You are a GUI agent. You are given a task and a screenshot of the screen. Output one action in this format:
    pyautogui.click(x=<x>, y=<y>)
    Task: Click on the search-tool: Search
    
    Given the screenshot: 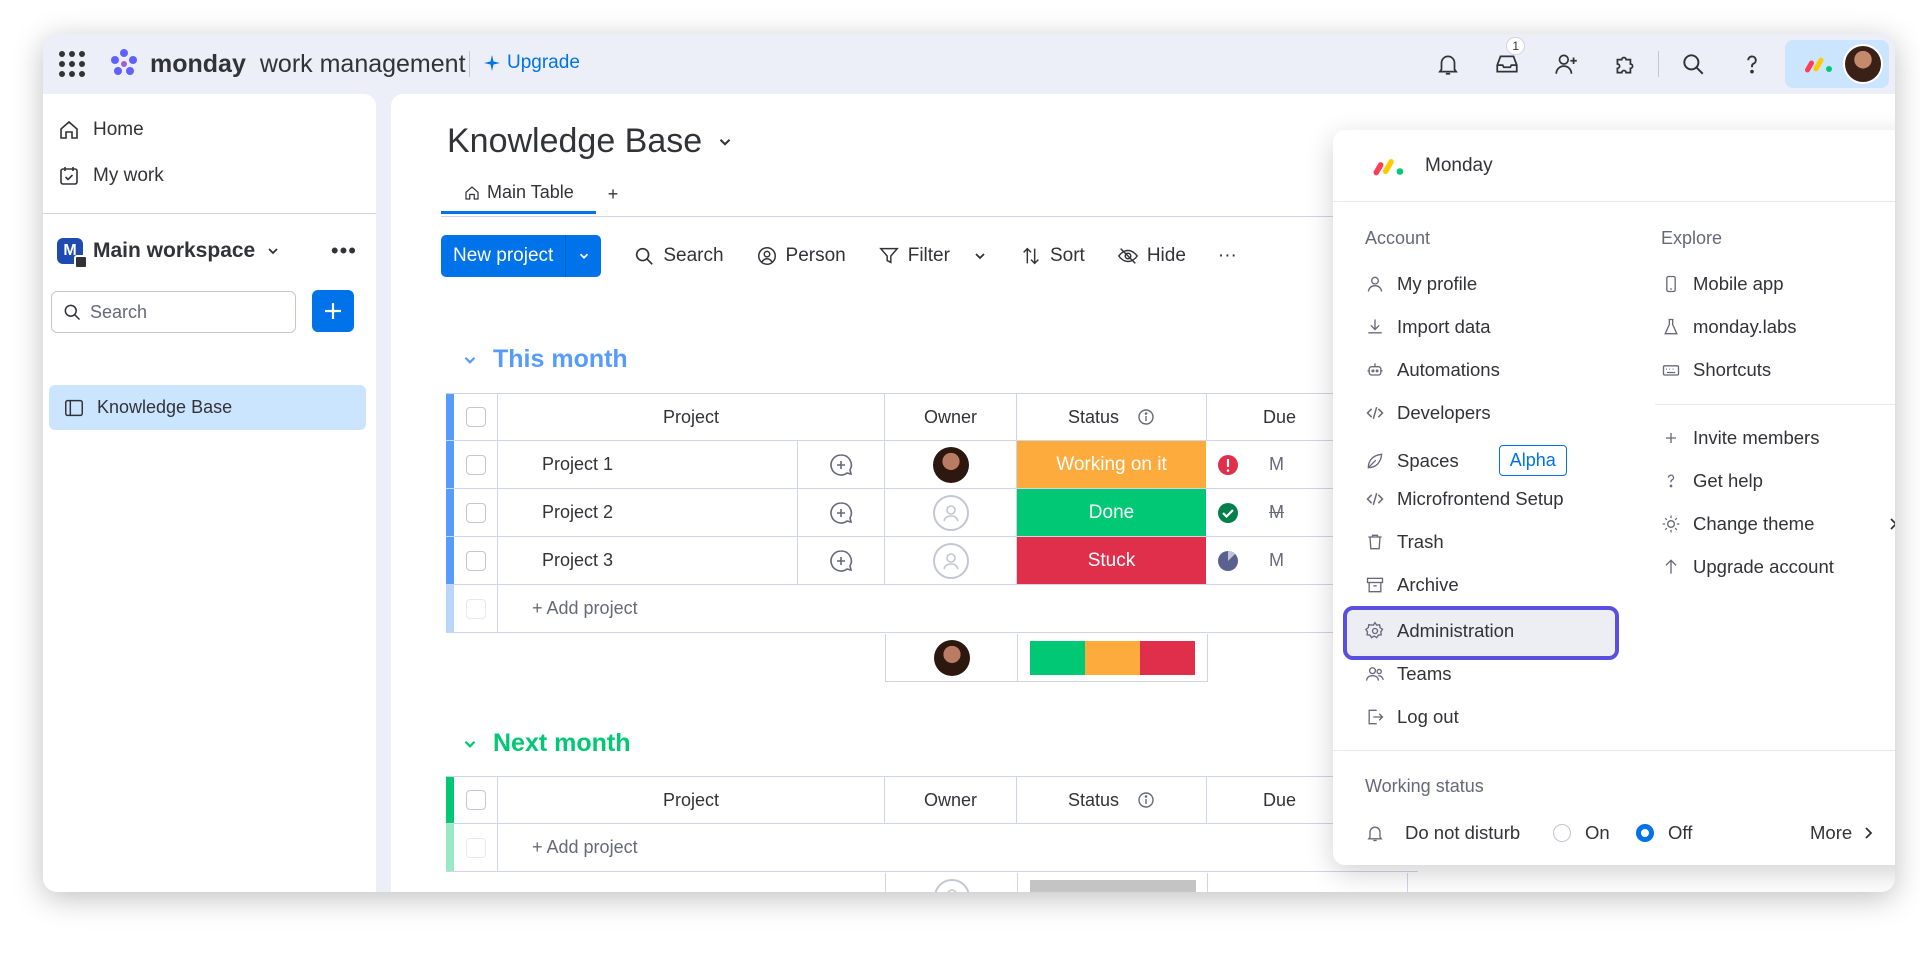 What is the action you would take?
    pyautogui.click(x=678, y=256)
    